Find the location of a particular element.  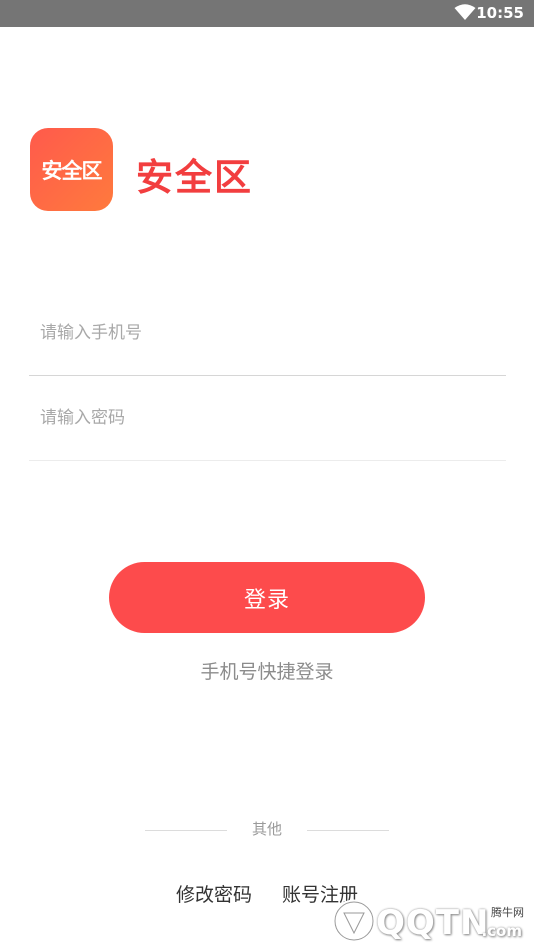

phone-input is located at coordinates (267, 333).